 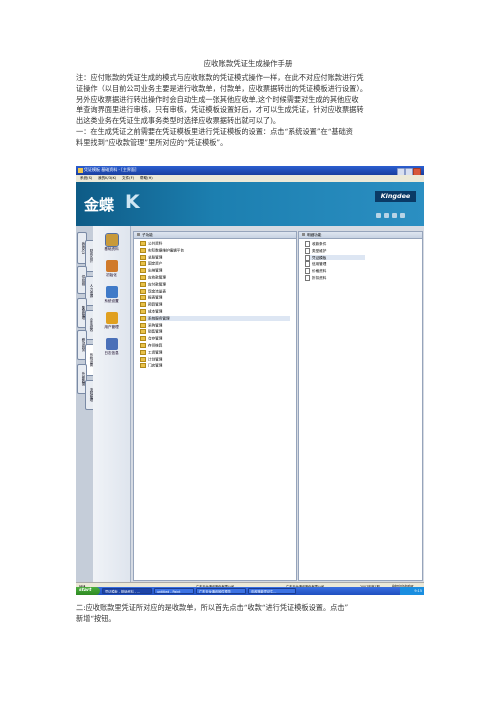 What do you see at coordinates (155, 331) in the screenshot?
I see `list-item-label: 销售管理` at bounding box center [155, 331].